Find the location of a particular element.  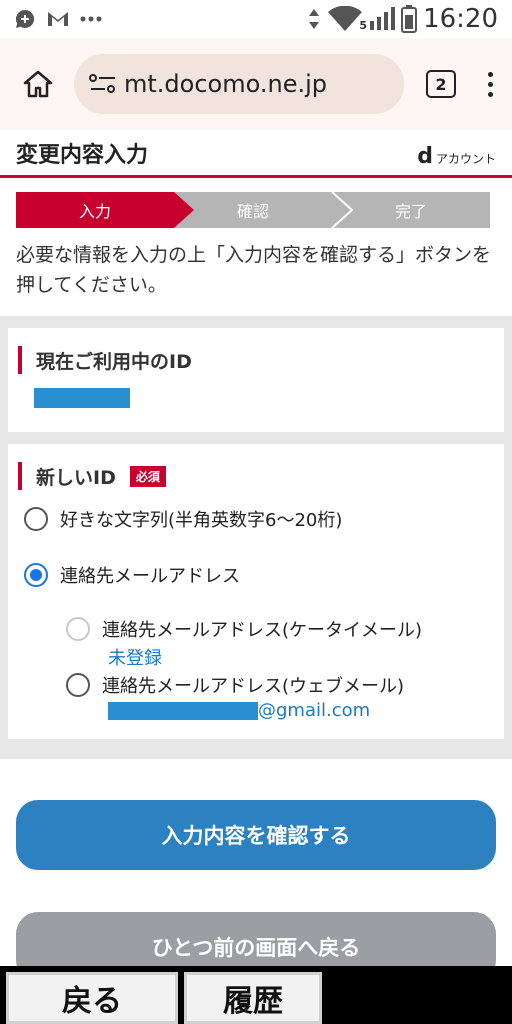

step-input-label: 入力 is located at coordinates (94, 211).